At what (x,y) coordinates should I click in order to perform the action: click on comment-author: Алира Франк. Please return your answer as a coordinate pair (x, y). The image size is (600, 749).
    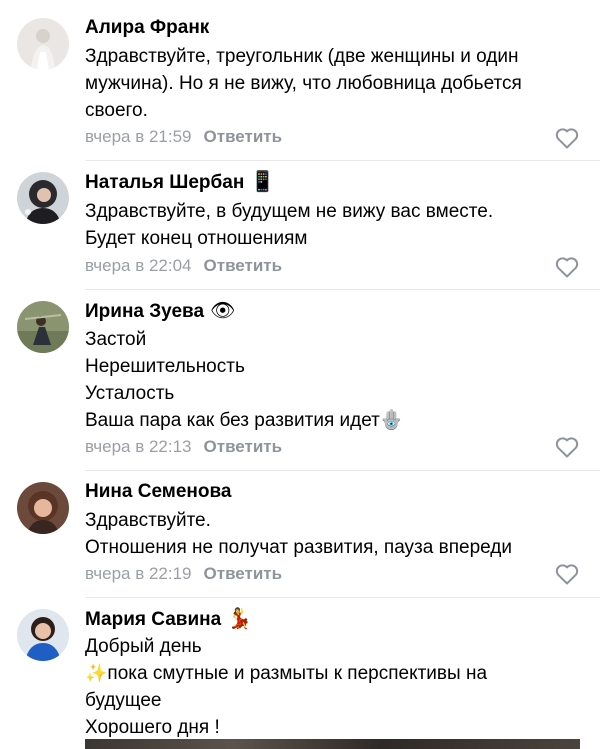
    Looking at the image, I should click on (147, 28).